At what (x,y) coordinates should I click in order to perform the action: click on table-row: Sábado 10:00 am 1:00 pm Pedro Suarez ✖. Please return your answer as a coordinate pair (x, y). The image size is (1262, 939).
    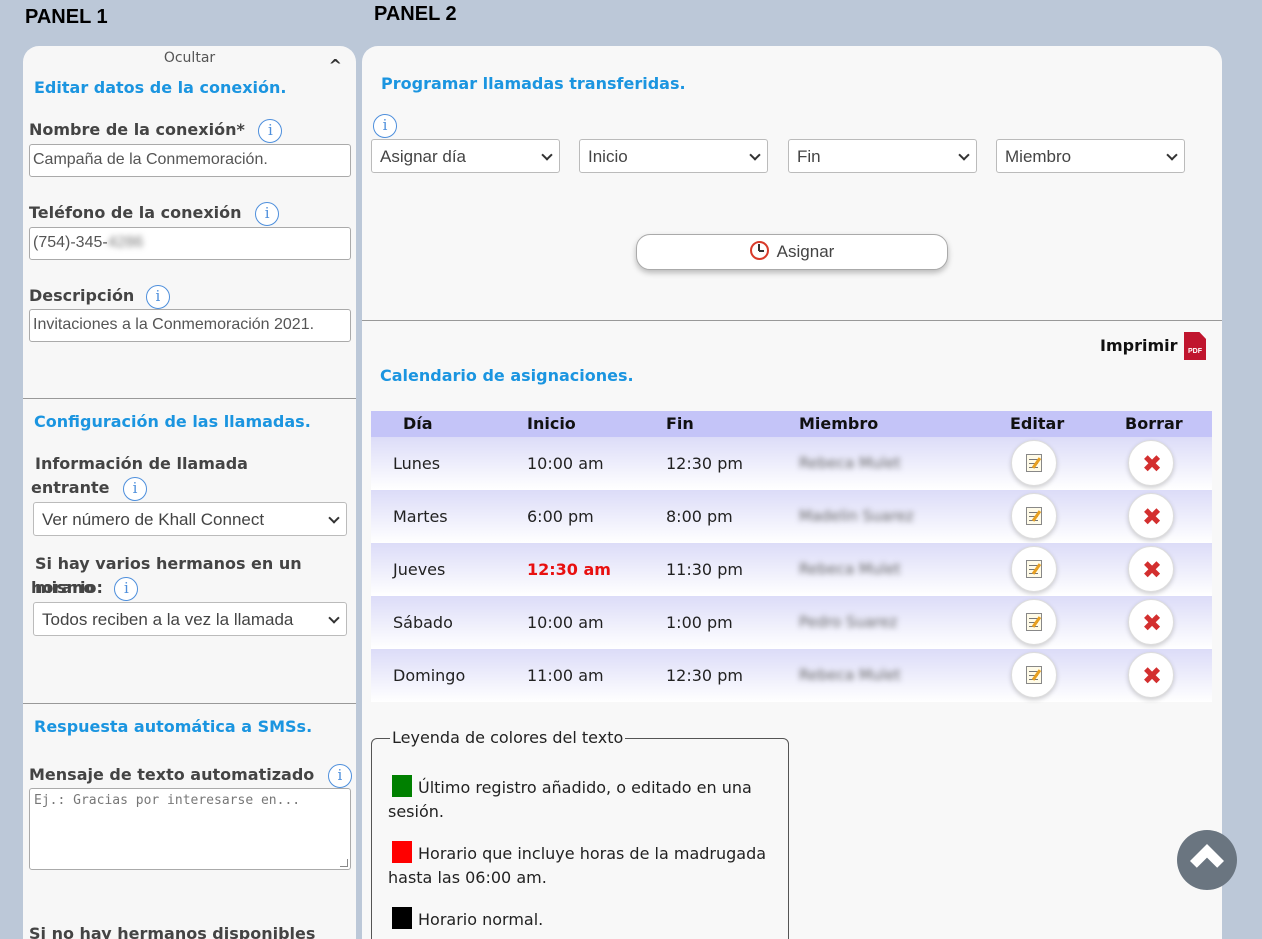
    Looking at the image, I should click on (791, 622).